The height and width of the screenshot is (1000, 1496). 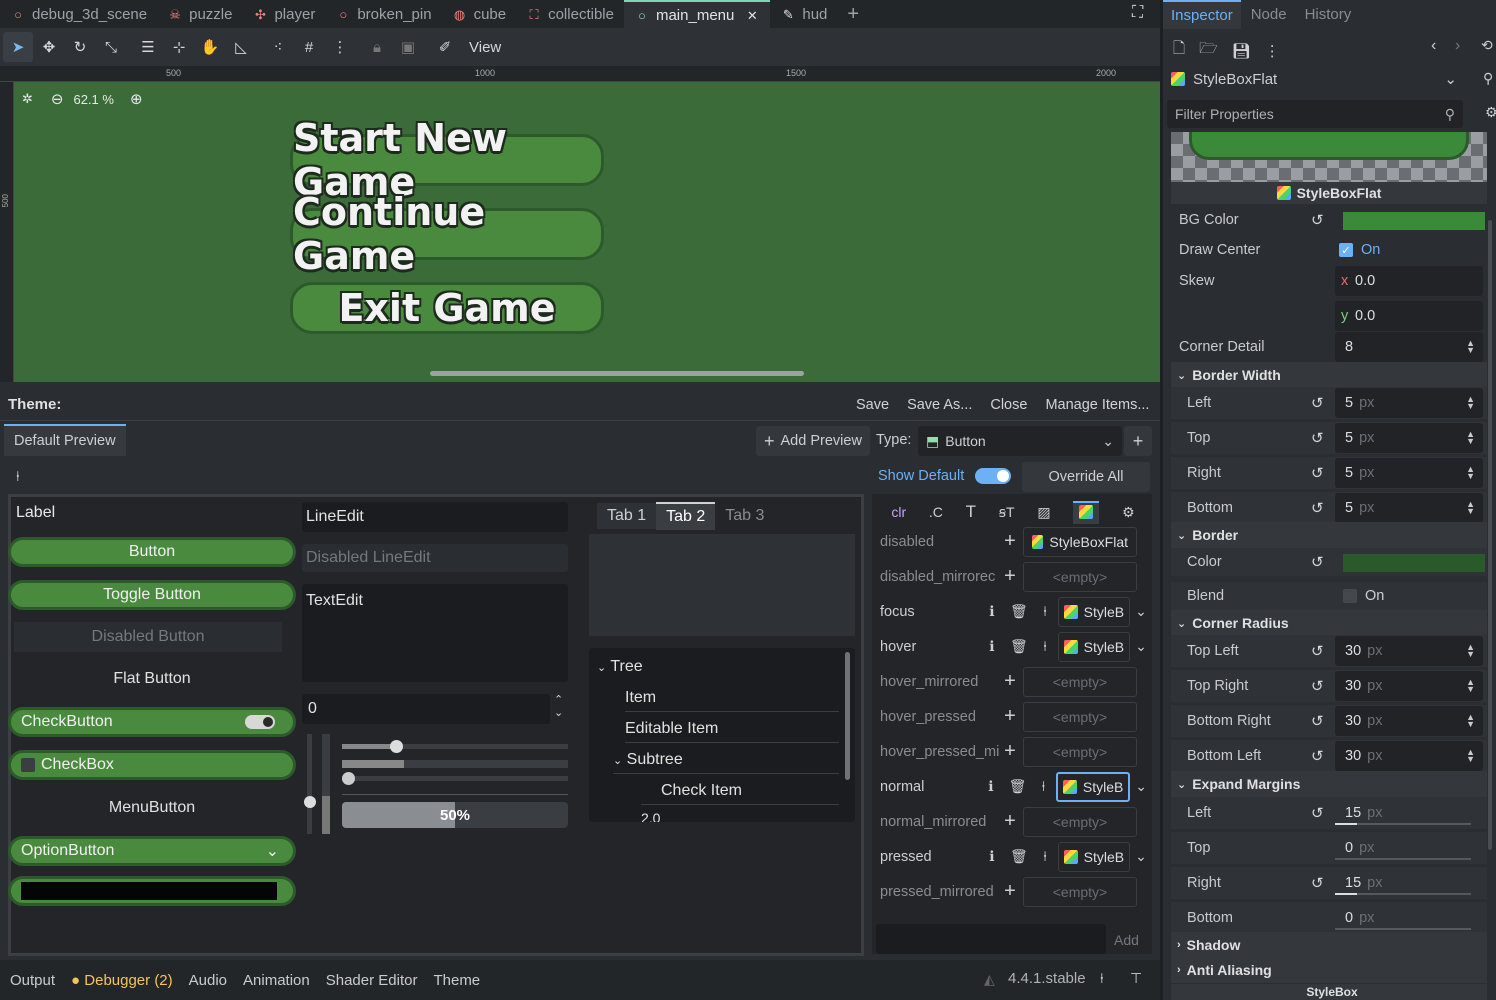 What do you see at coordinates (898, 512) in the screenshot?
I see `color-type-icon: clr` at bounding box center [898, 512].